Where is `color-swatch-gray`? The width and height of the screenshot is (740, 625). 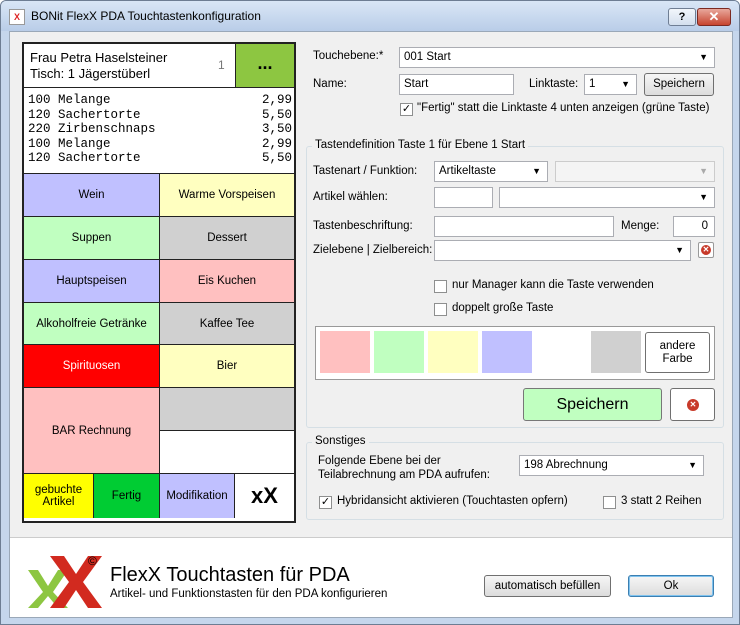 color-swatch-gray is located at coordinates (616, 352).